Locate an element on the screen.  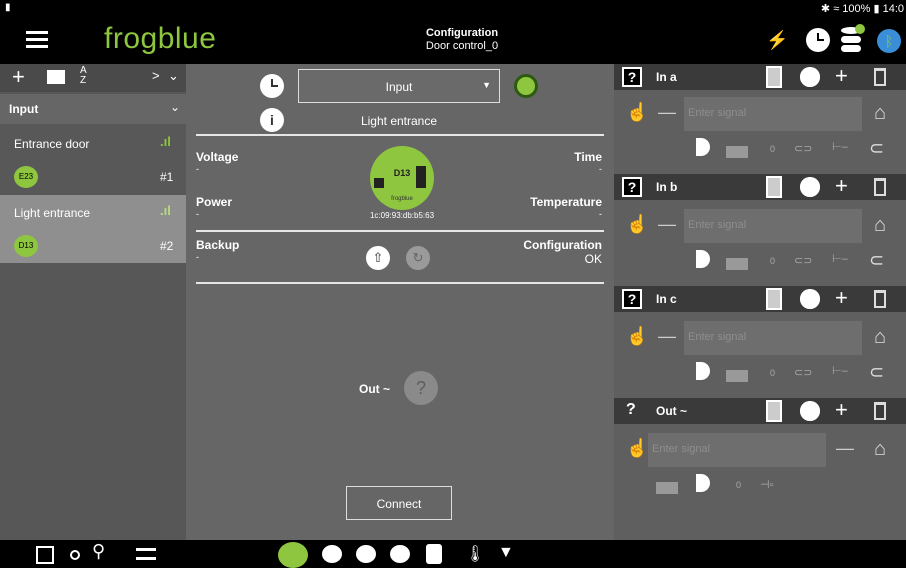
device-name-label: Light entrance is located at coordinates (399, 121).